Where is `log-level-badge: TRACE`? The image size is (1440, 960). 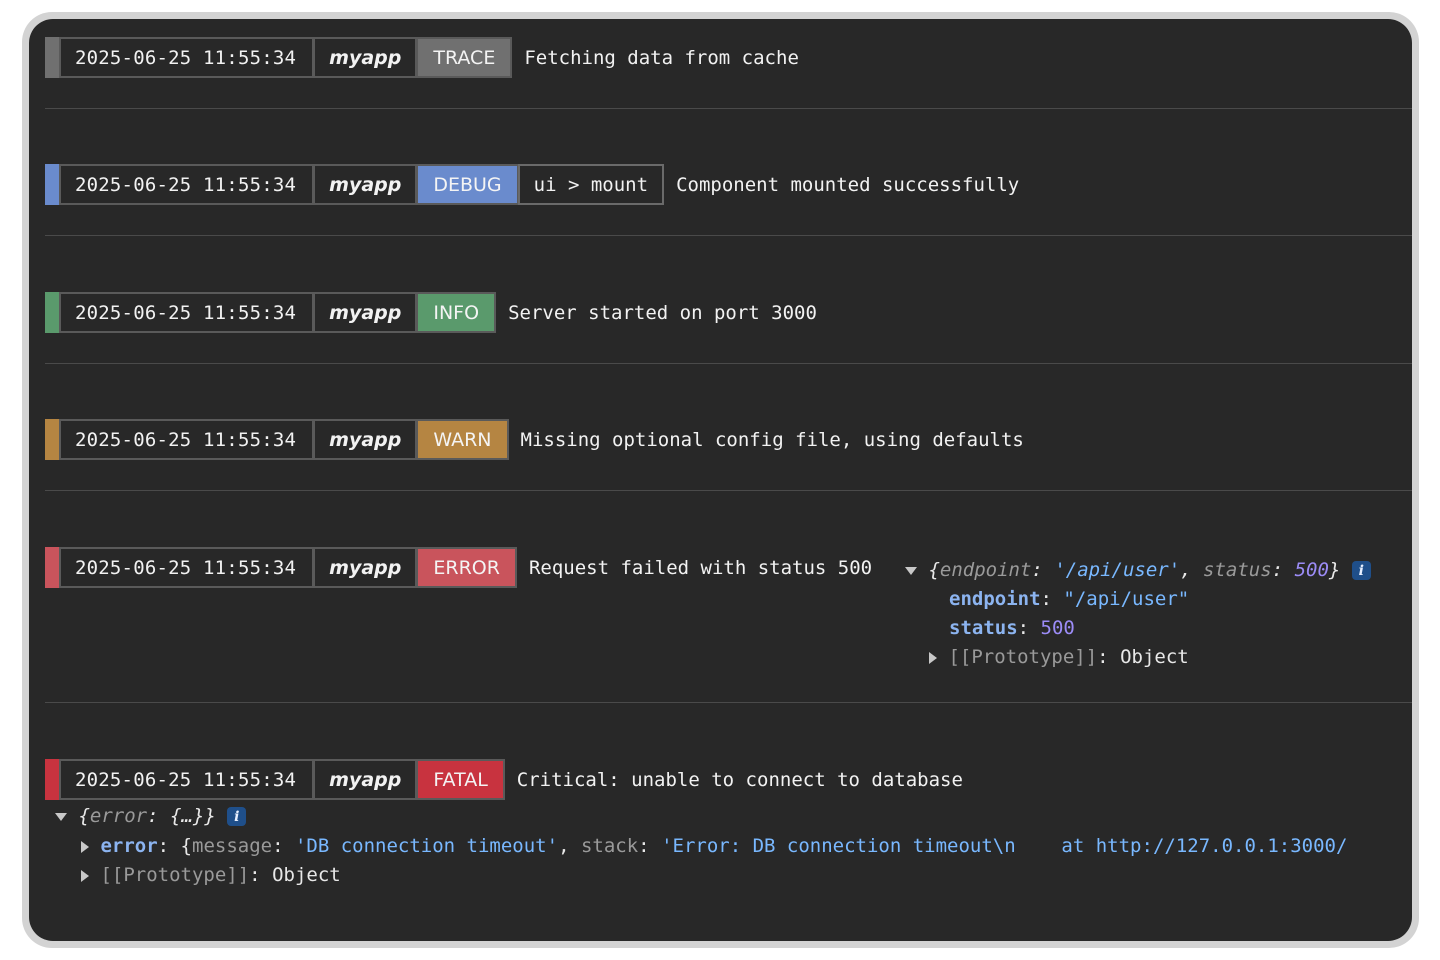 log-level-badge: TRACE is located at coordinates (464, 57).